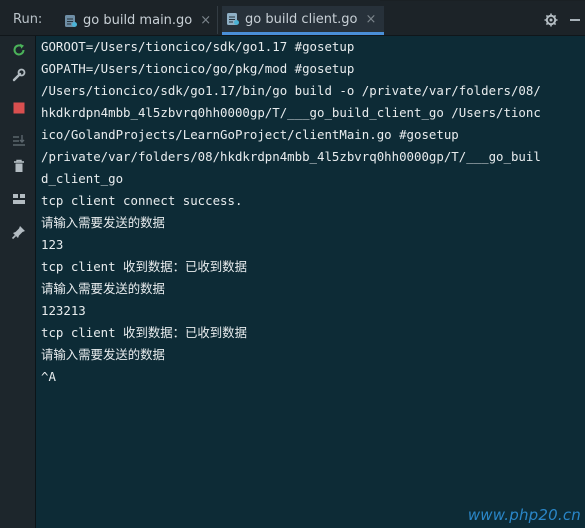 The height and width of the screenshot is (528, 585). Describe the element at coordinates (19, 75) in the screenshot. I see `wrench-icon` at that location.